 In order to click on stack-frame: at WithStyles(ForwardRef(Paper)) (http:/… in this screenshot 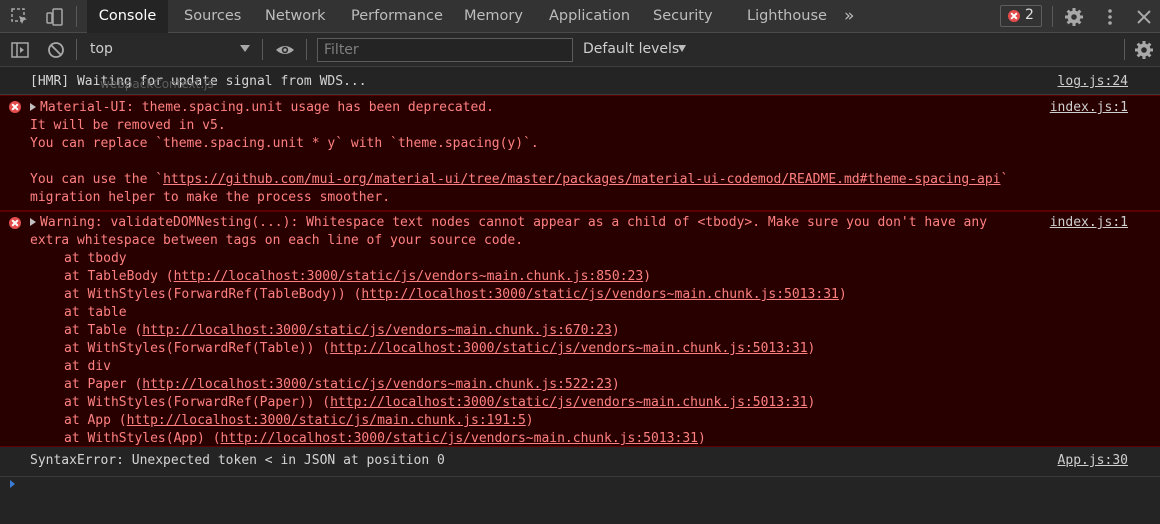, I will do `click(440, 402)`.